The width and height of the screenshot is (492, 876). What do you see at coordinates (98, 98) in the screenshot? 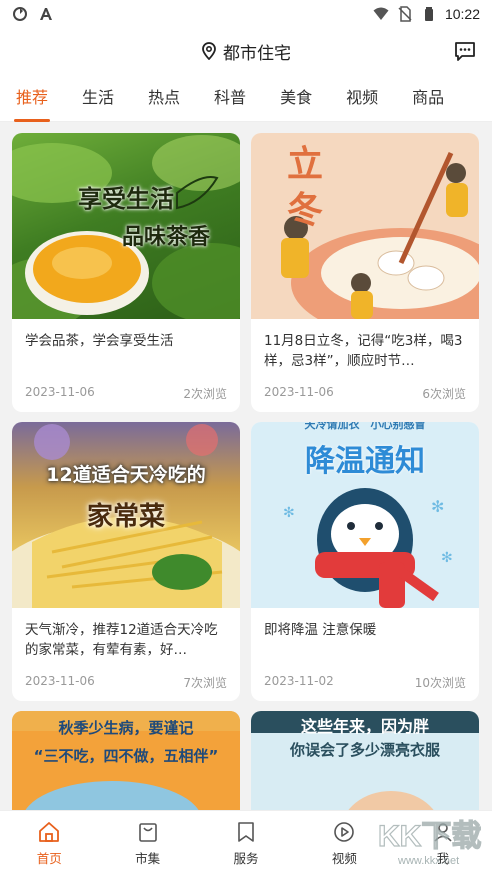
I see `tab-life: 生活` at bounding box center [98, 98].